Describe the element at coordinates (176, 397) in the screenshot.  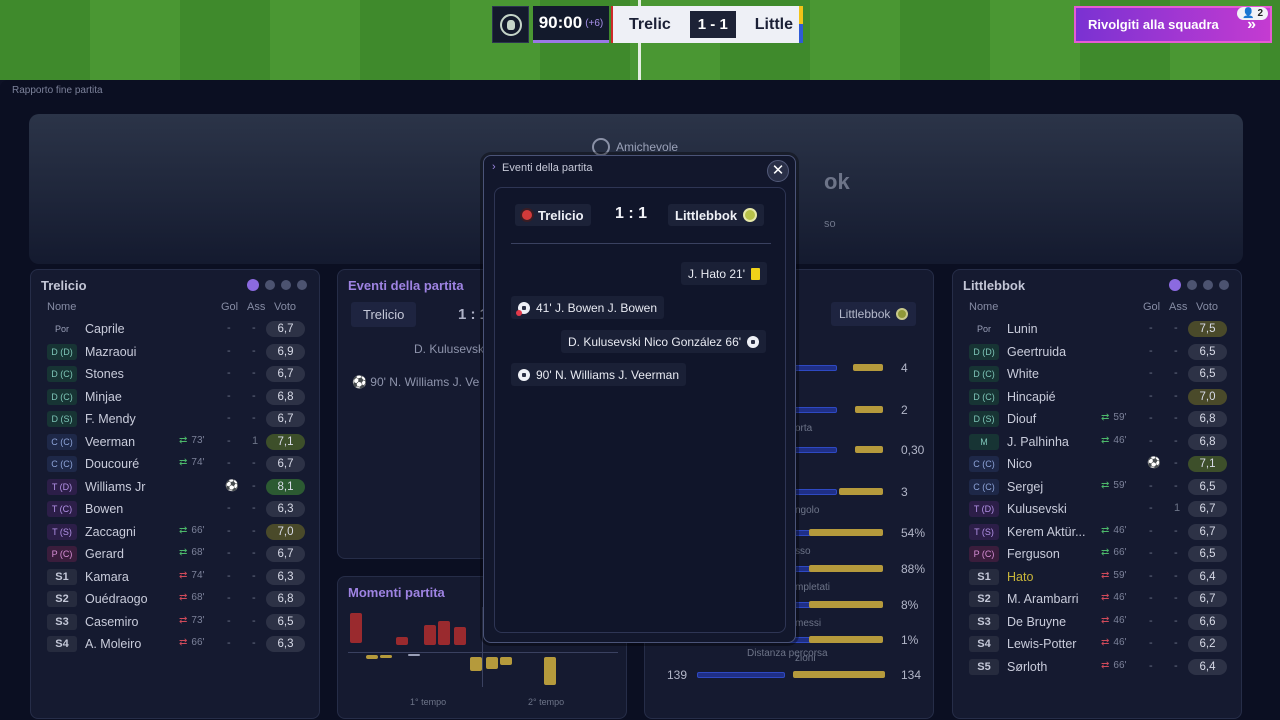
I see `player-row: D (C) Minjae - -6,8` at that location.